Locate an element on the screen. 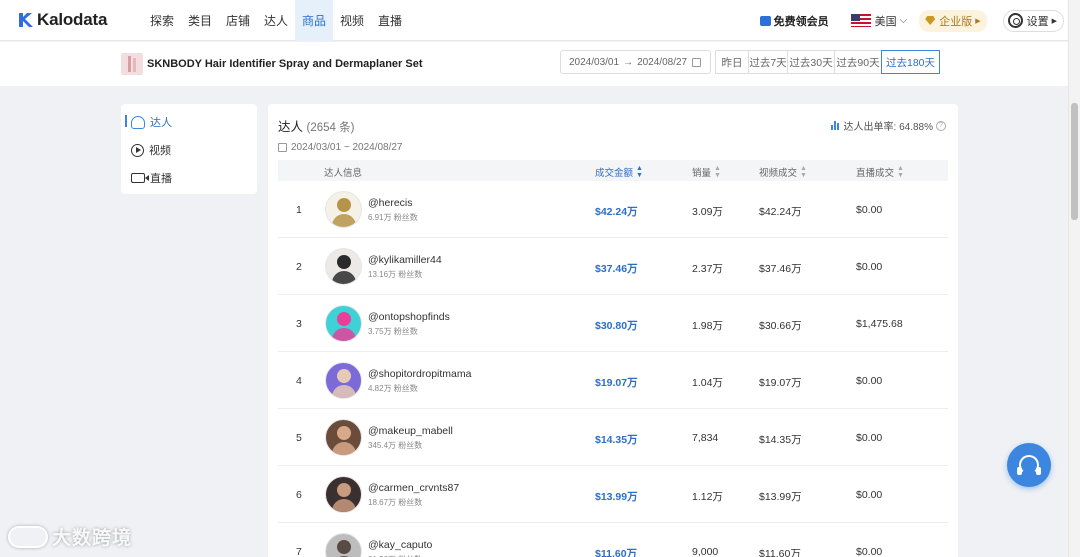 This screenshot has width=1080, height=557. user-icon is located at coordinates (138, 122).